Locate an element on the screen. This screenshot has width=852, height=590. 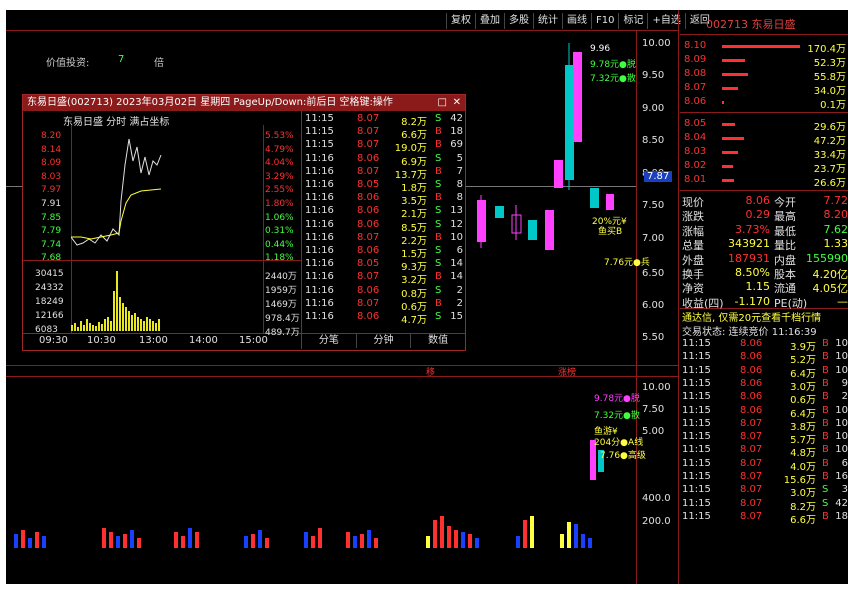
trade-row: 11:15 8.06 6.4万 B 10 is located at coordinates (764, 412).